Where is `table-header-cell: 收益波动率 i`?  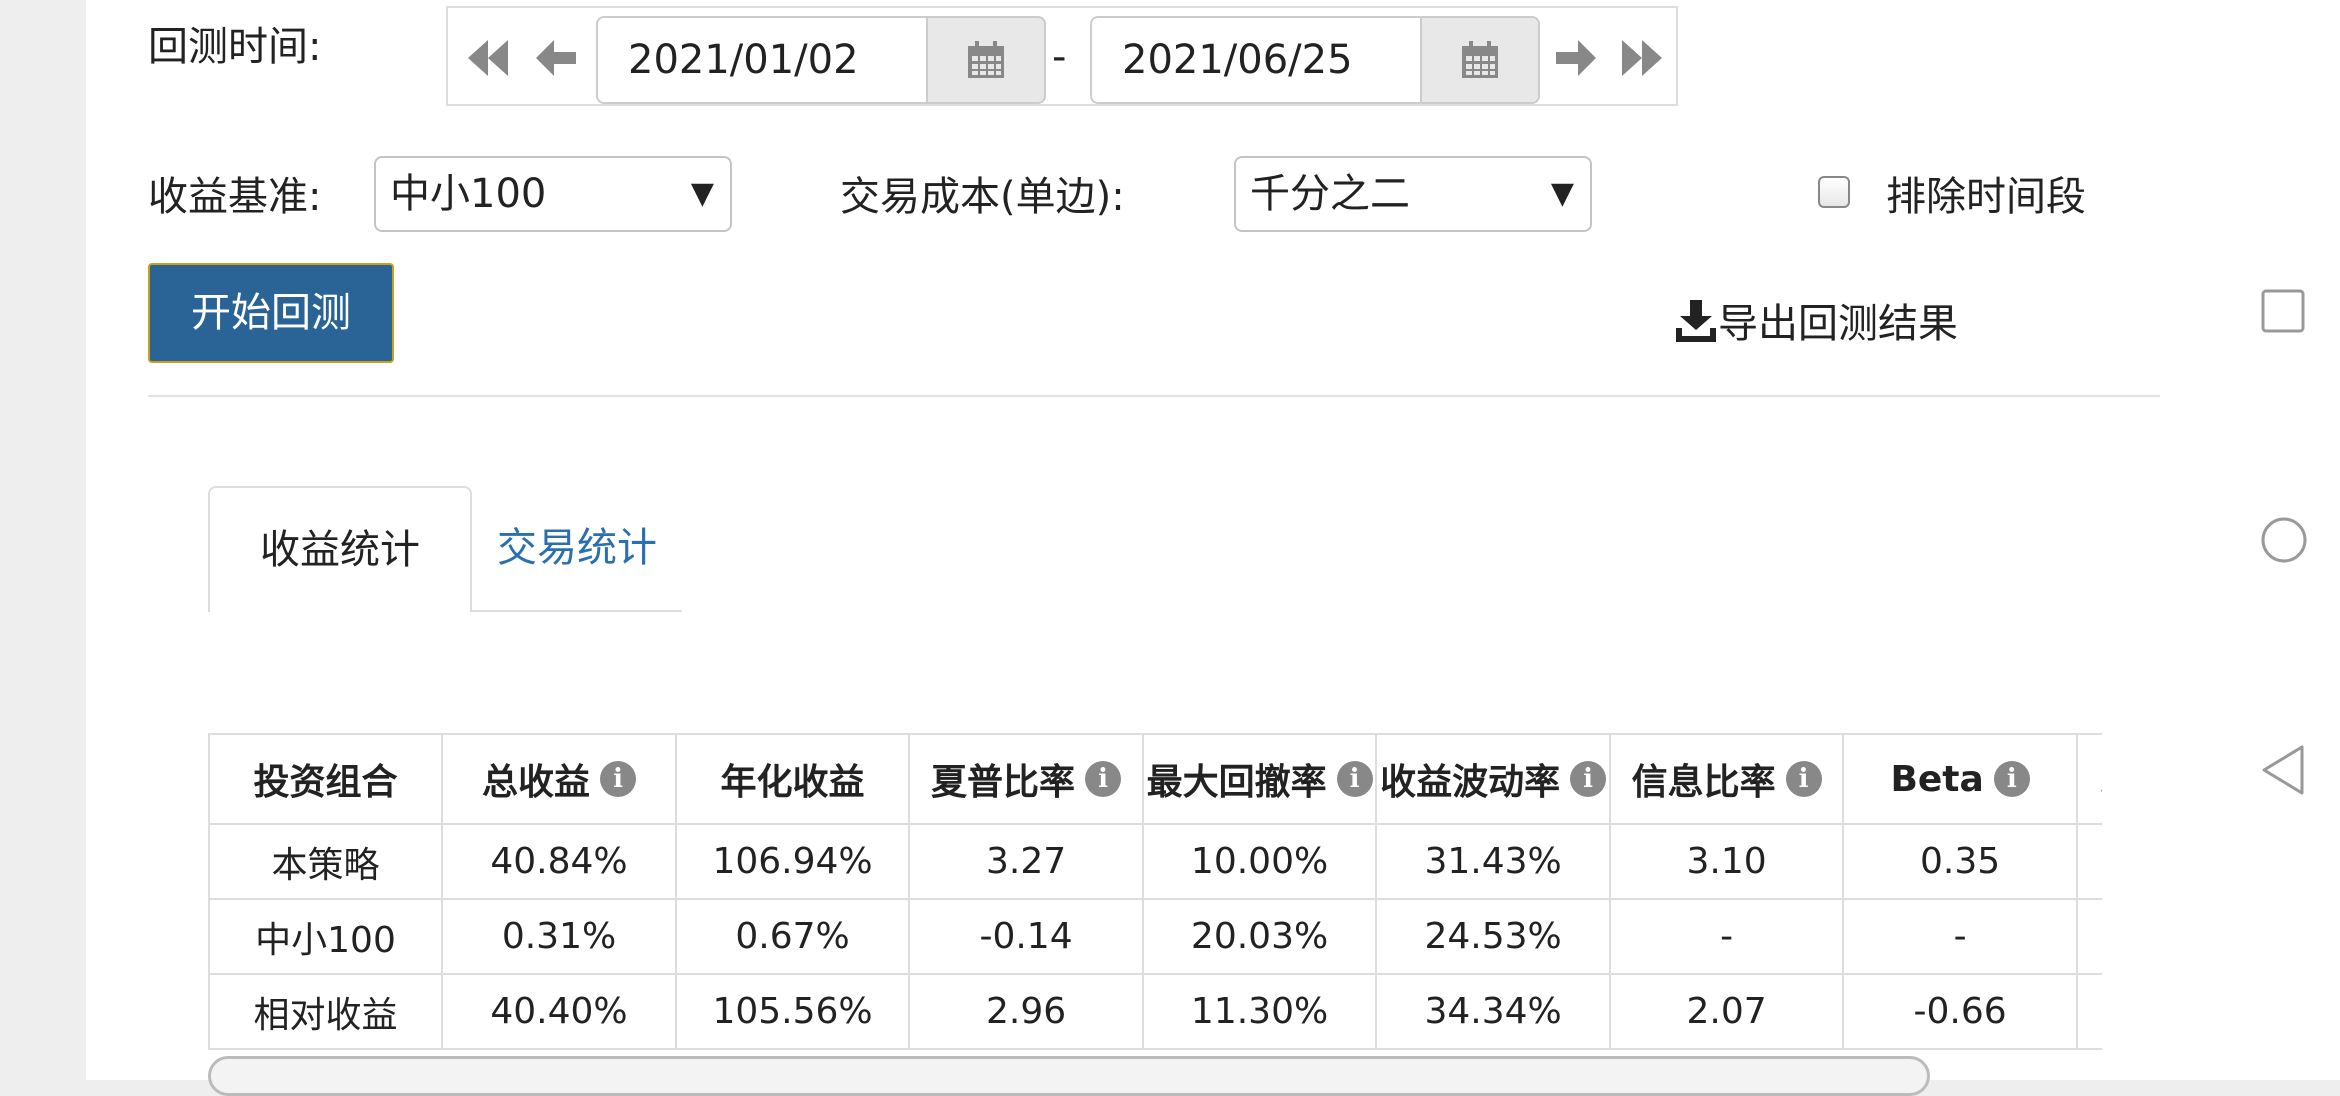 table-header-cell: 收益波动率 i is located at coordinates (1493, 779).